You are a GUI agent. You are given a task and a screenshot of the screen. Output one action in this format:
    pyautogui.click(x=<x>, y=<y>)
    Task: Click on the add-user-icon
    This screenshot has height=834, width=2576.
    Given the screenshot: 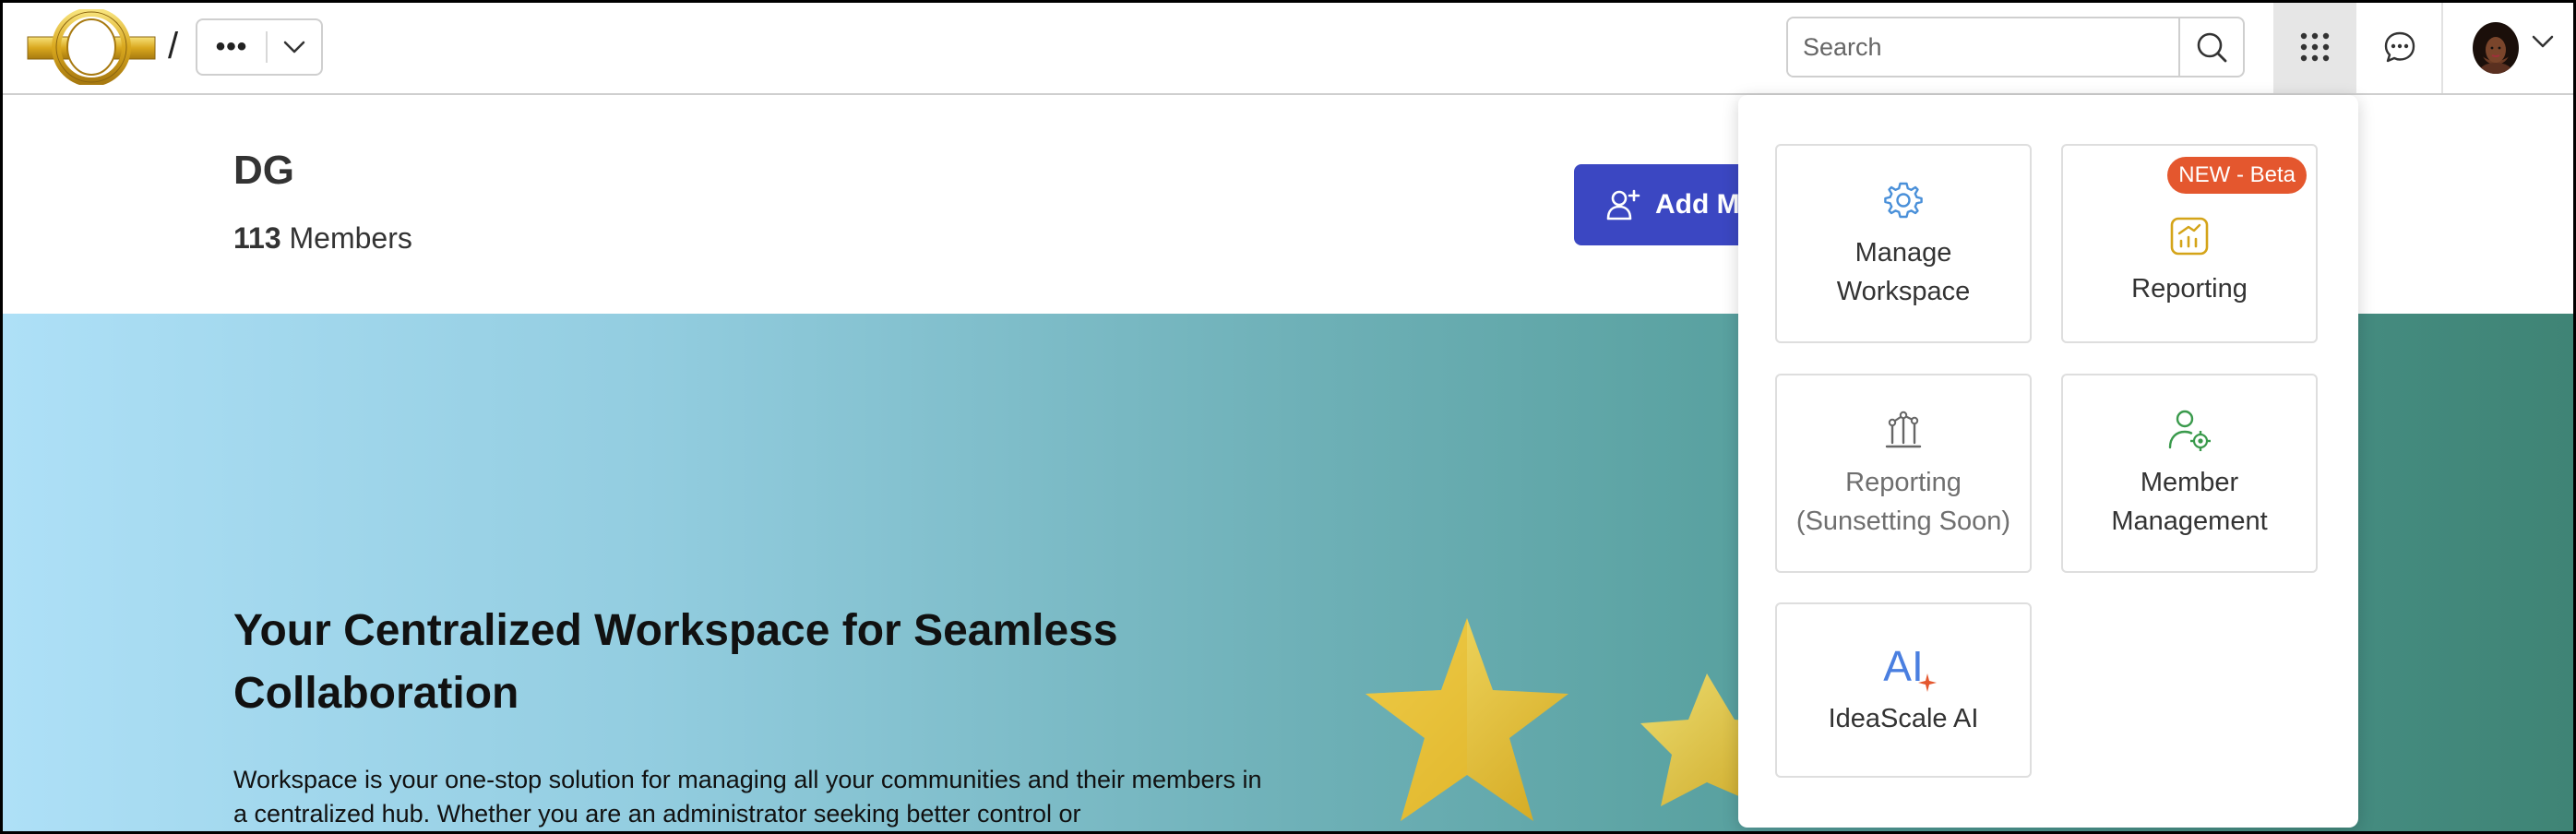 What is the action you would take?
    pyautogui.click(x=1623, y=204)
    